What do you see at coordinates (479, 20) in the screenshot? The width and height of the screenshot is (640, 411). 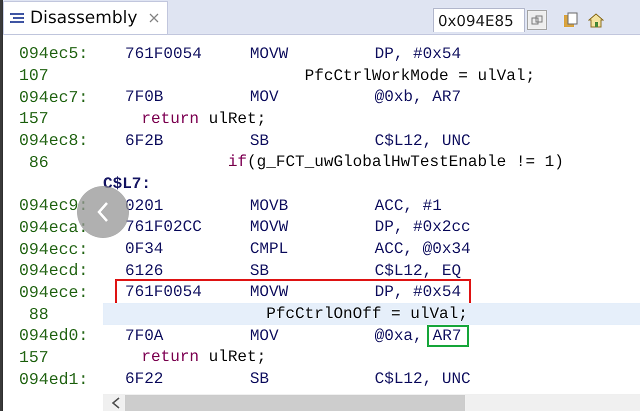 I see `address-field: 0x094E85` at bounding box center [479, 20].